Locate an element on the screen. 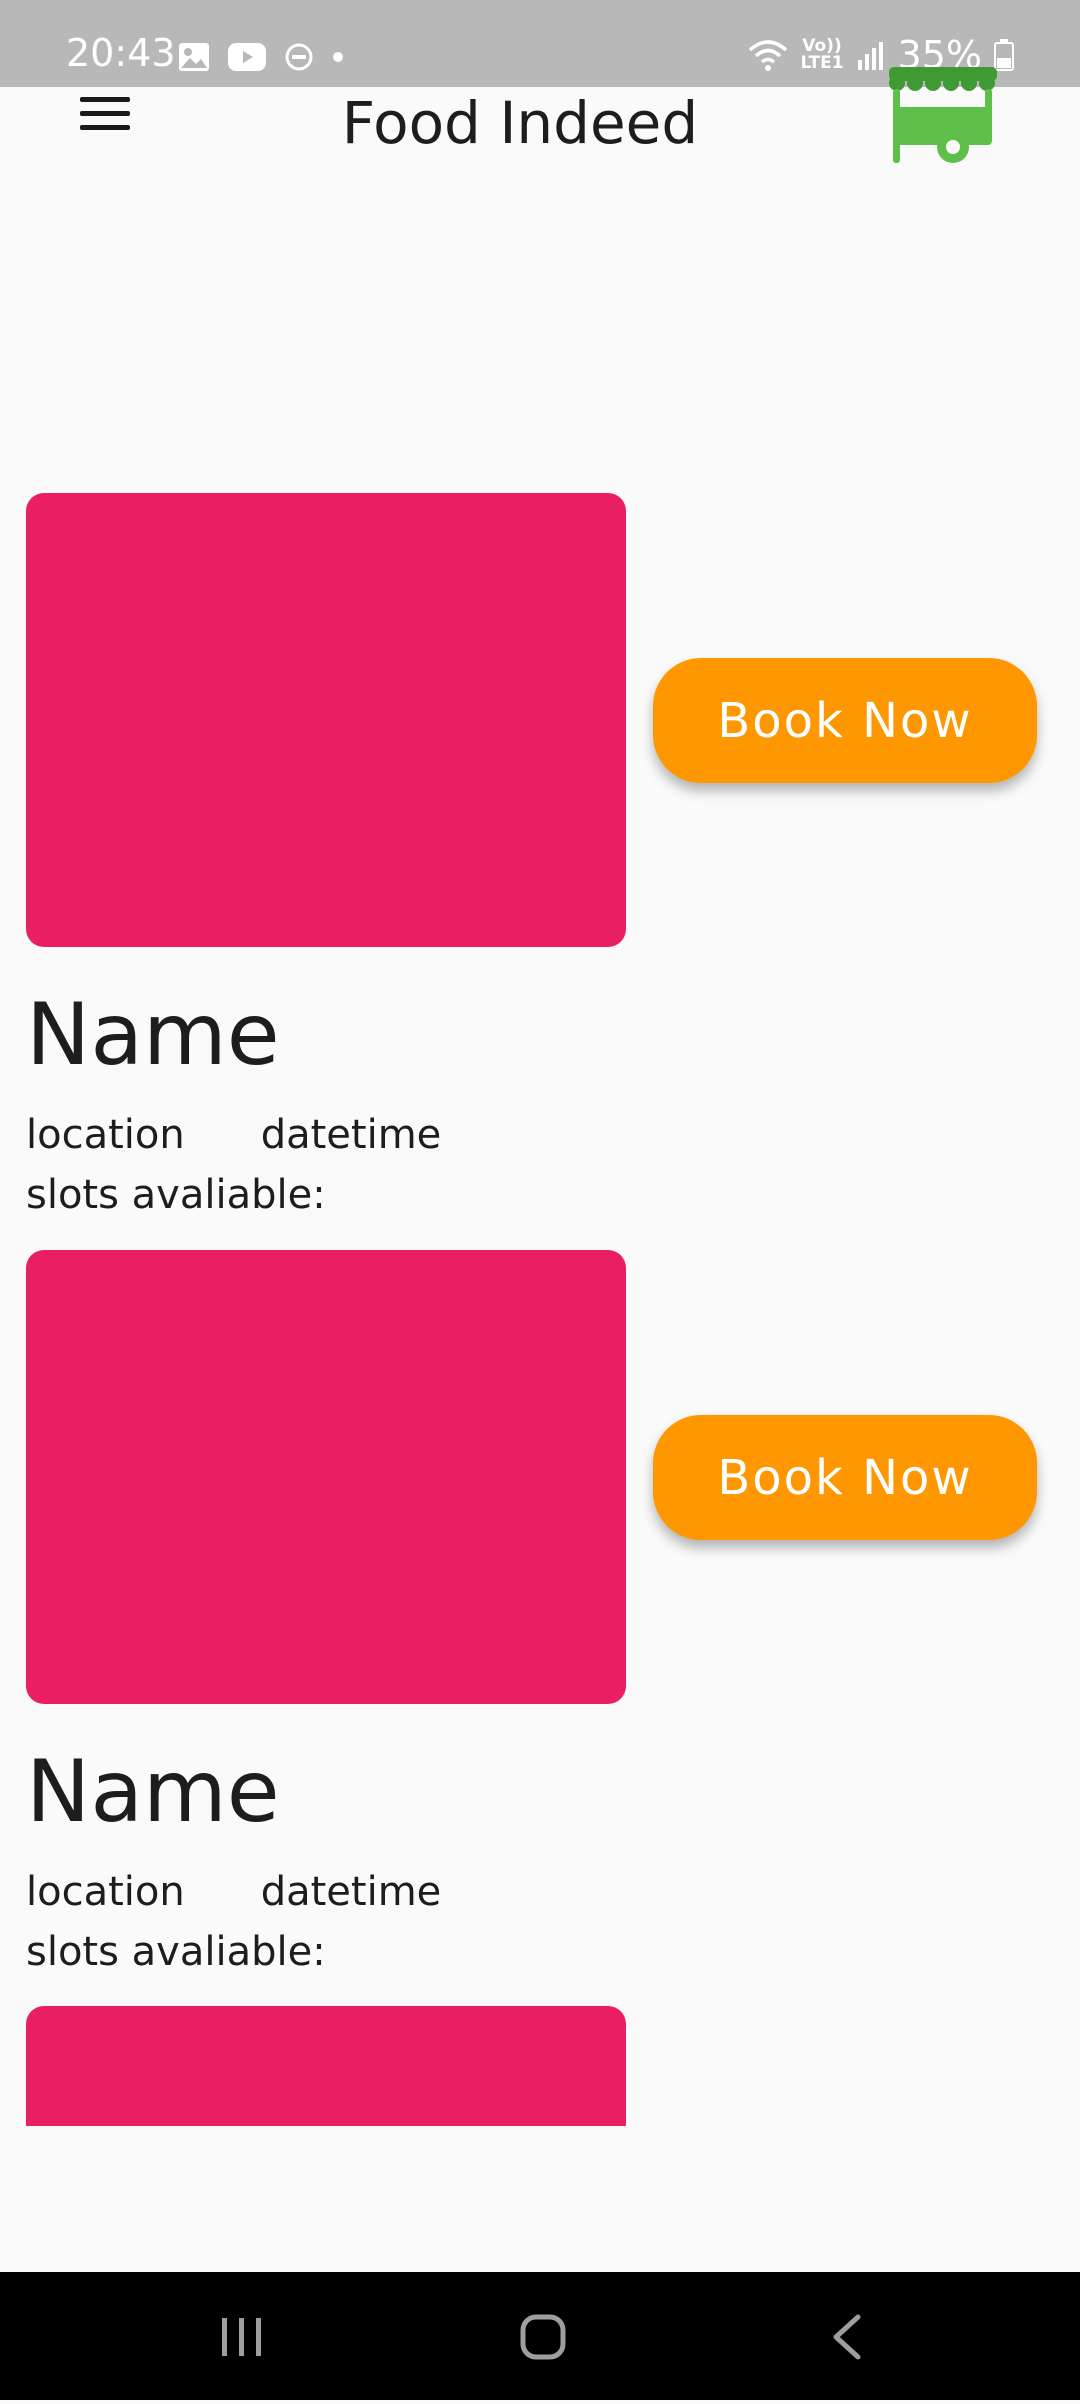 This screenshot has width=1080, height=2404. back-button is located at coordinates (846, 2336).